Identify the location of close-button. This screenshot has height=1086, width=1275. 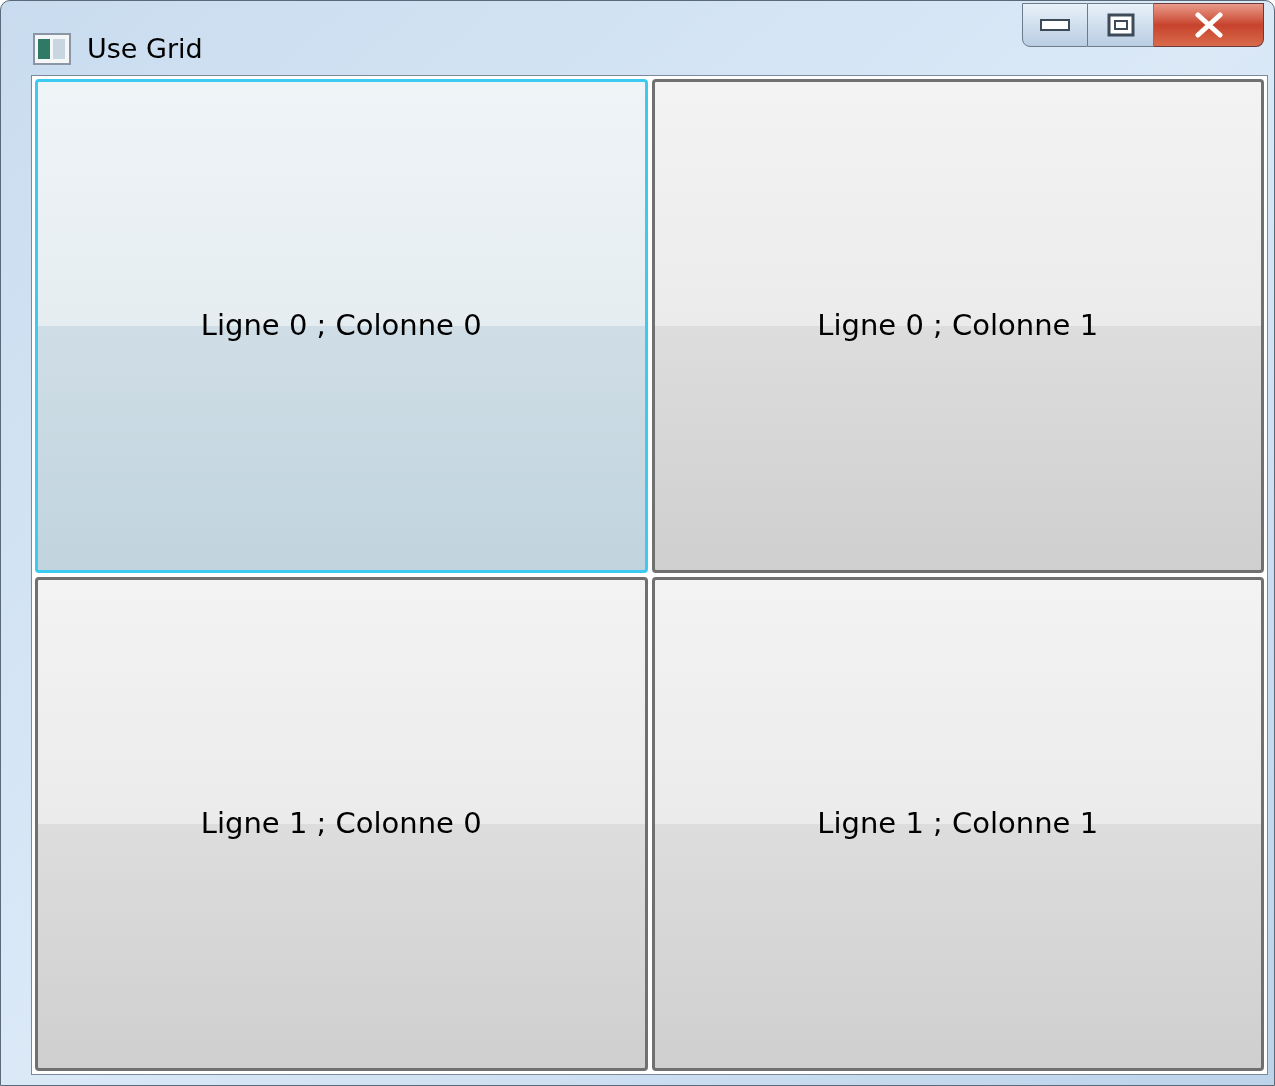
(1209, 25).